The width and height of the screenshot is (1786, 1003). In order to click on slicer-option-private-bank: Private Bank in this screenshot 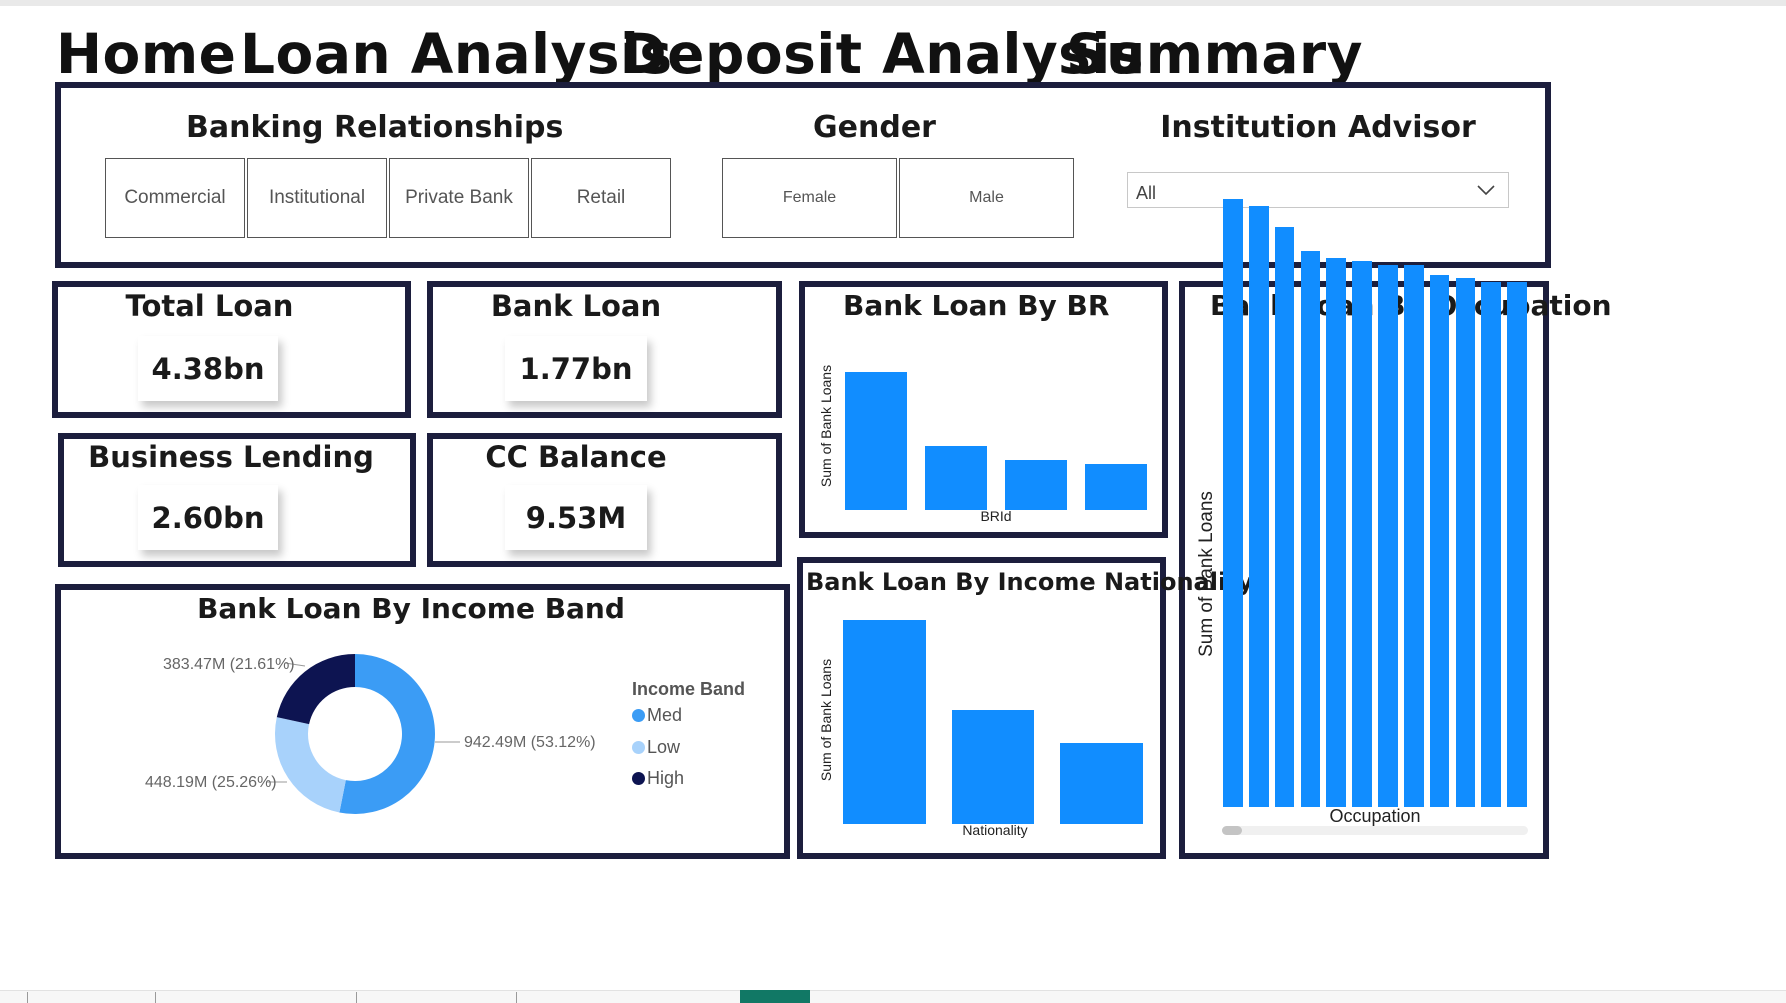, I will do `click(459, 198)`.